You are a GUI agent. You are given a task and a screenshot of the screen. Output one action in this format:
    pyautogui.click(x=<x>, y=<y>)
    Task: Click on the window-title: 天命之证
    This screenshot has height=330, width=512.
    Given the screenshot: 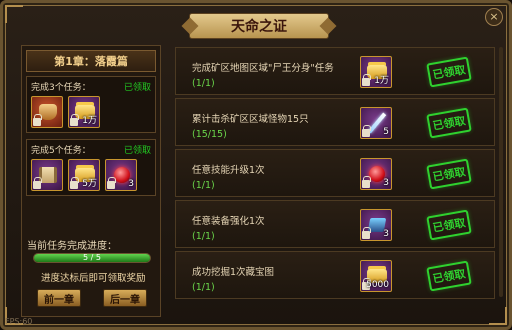 What is the action you would take?
    pyautogui.click(x=259, y=26)
    